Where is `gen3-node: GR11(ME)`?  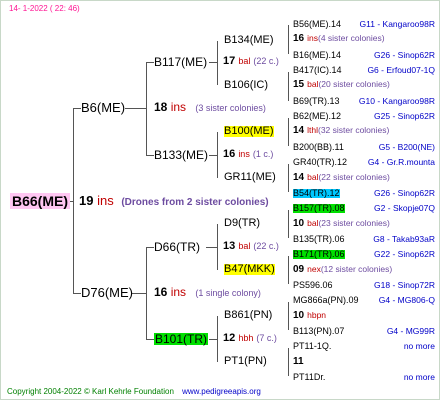
gen3-node: GR11(ME) is located at coordinates (250, 177).